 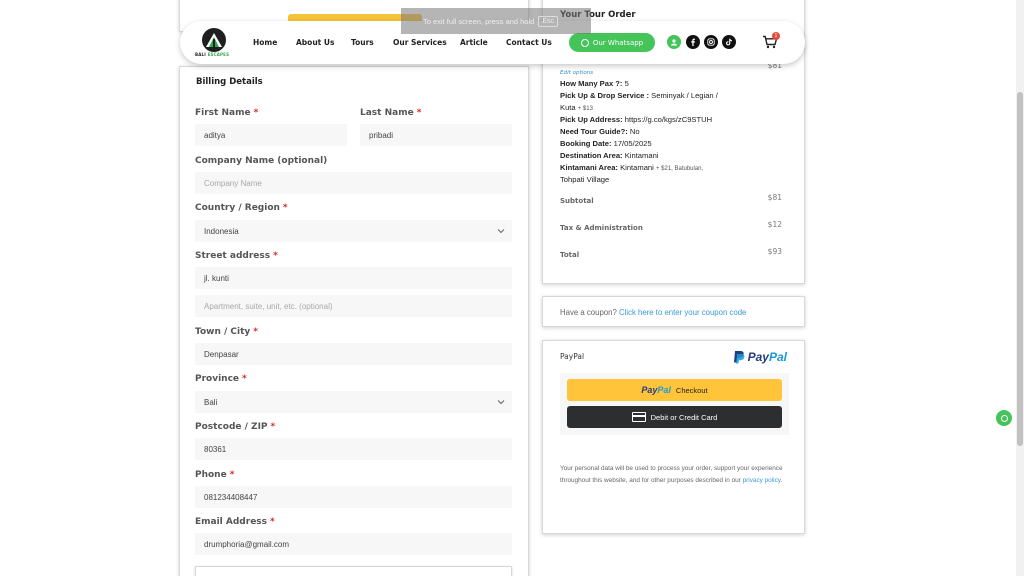 I want to click on province-select: Bali, so click(x=353, y=402).